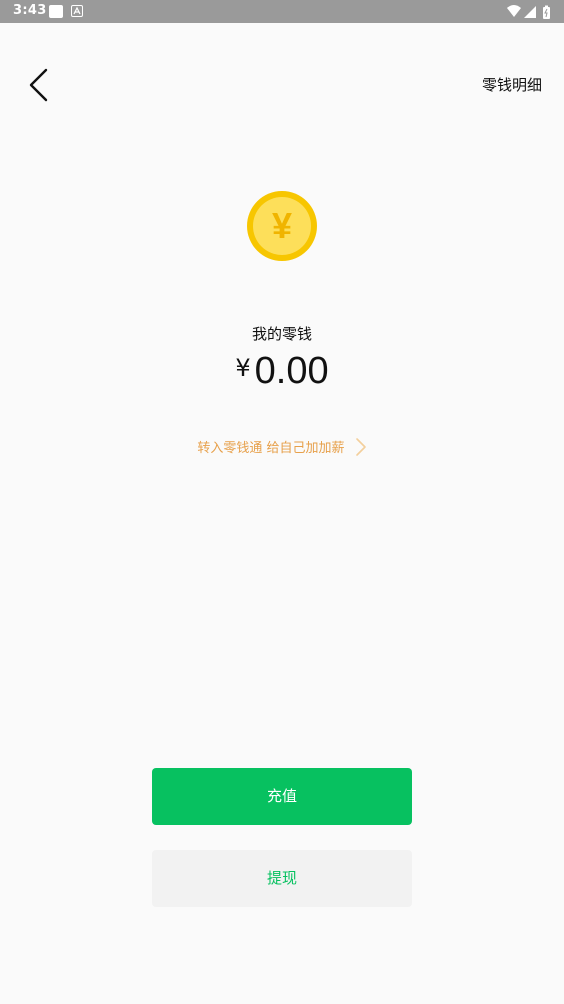 This screenshot has width=564, height=1004. I want to click on chevron-right-icon, so click(360, 447).